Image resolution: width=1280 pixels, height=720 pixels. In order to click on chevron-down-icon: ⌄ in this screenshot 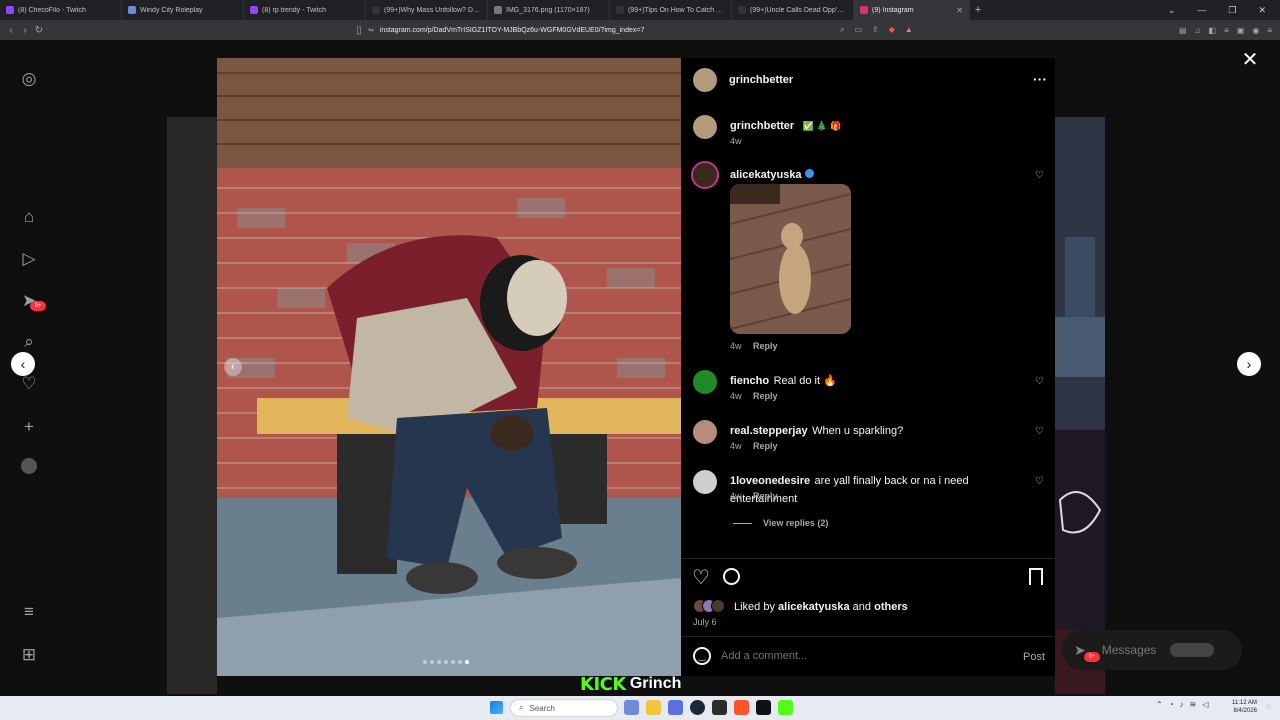, I will do `click(1172, 10)`.